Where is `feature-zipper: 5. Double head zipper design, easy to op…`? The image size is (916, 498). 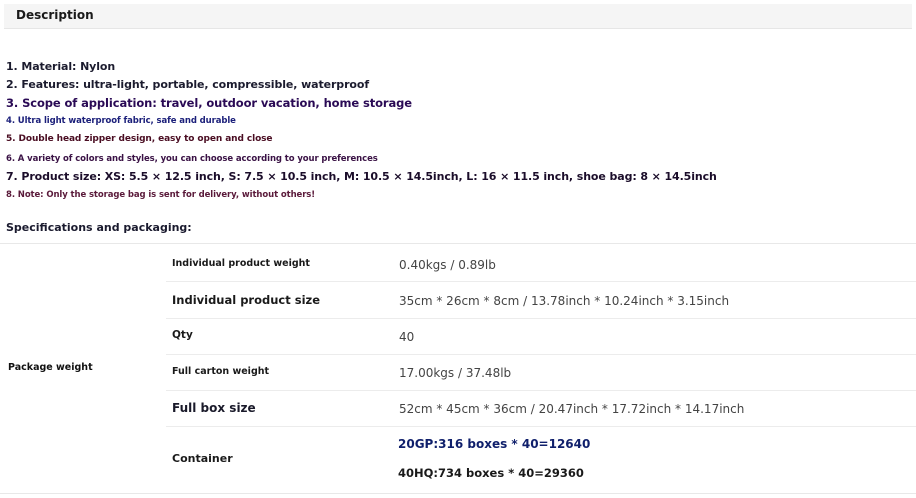 feature-zipper: 5. Double head zipper design, easy to op… is located at coordinates (139, 139).